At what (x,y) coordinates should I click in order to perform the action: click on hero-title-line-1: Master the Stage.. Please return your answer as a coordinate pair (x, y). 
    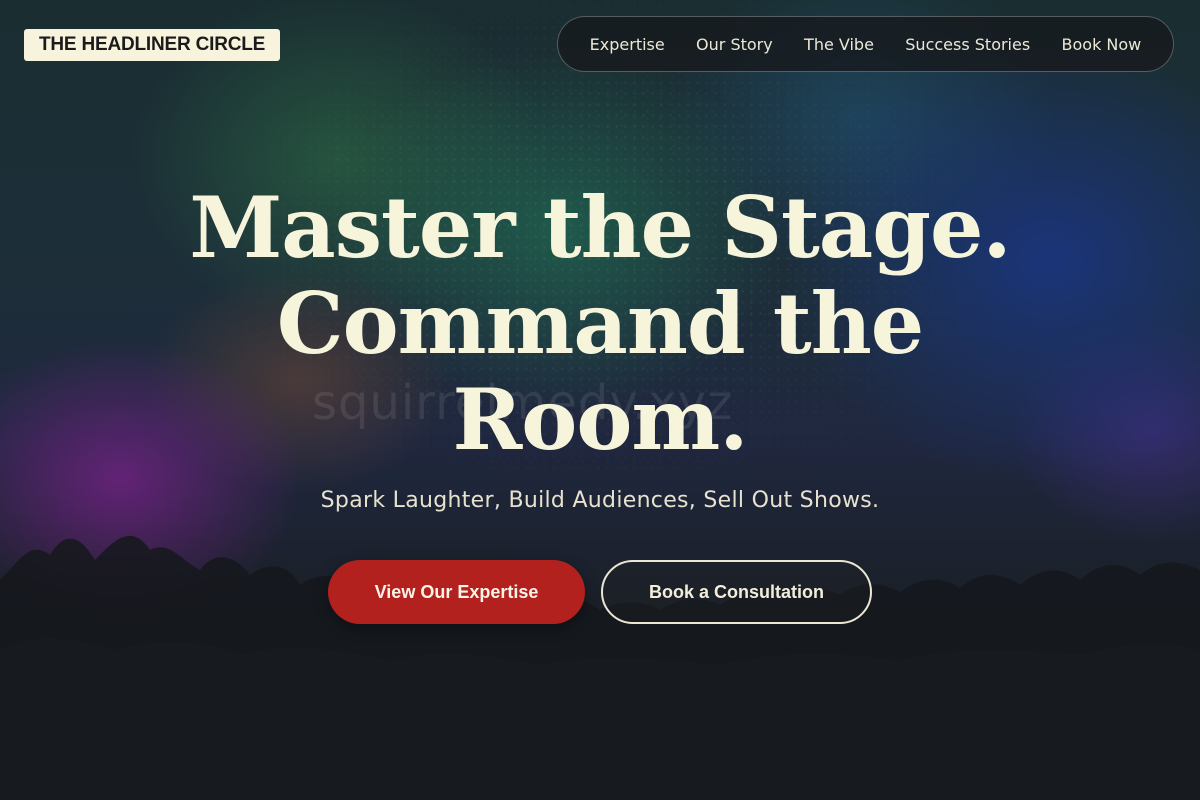
    Looking at the image, I should click on (600, 227).